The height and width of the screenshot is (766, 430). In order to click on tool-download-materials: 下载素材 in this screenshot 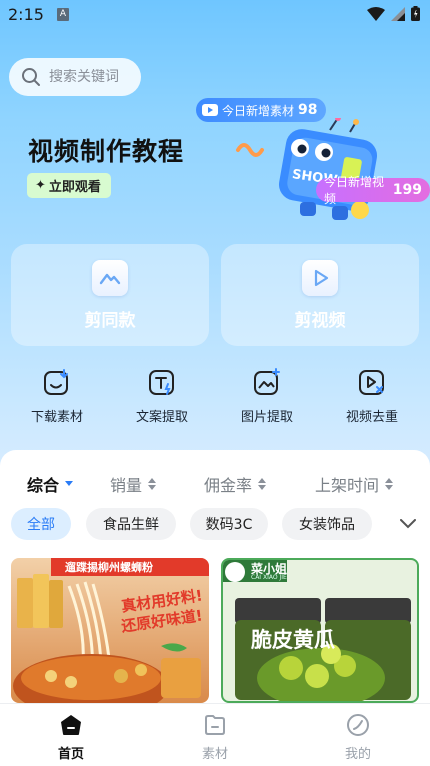, I will do `click(57, 396)`.